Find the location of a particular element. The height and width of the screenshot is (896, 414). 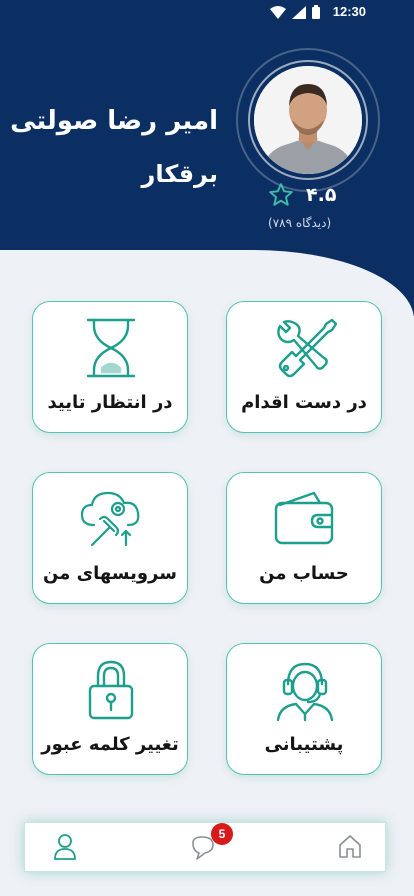

status-icons is located at coordinates (295, 12).